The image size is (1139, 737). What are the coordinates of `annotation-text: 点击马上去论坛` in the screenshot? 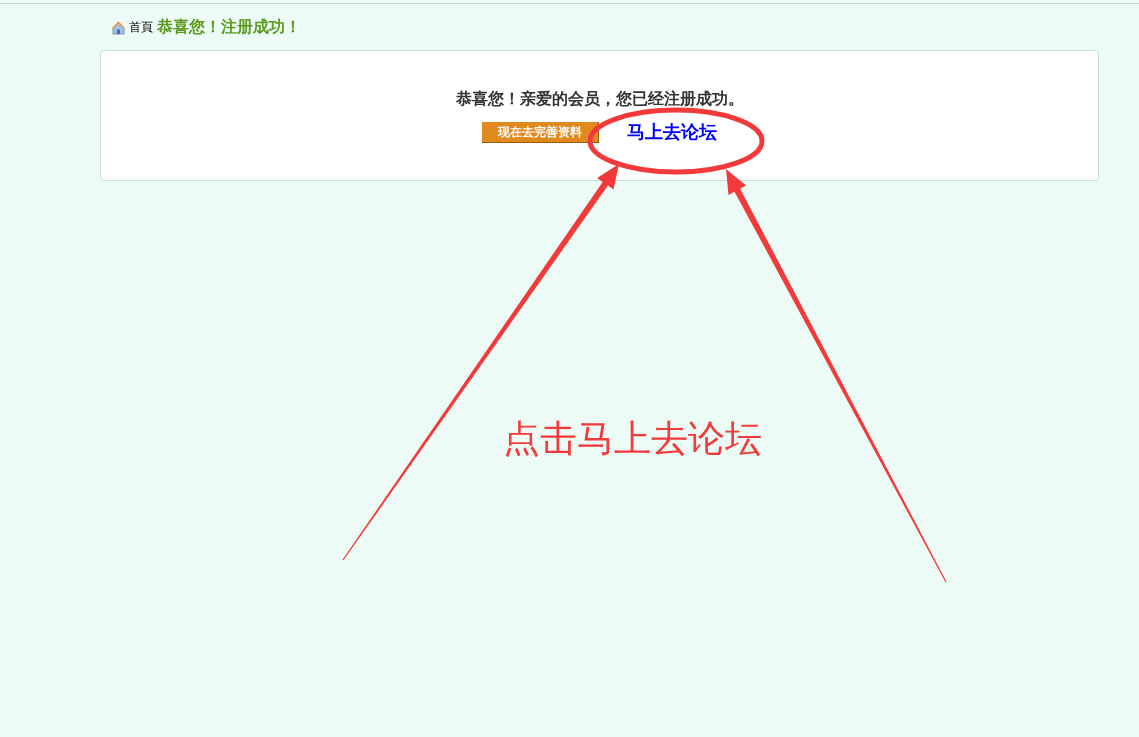 It's located at (632, 439).